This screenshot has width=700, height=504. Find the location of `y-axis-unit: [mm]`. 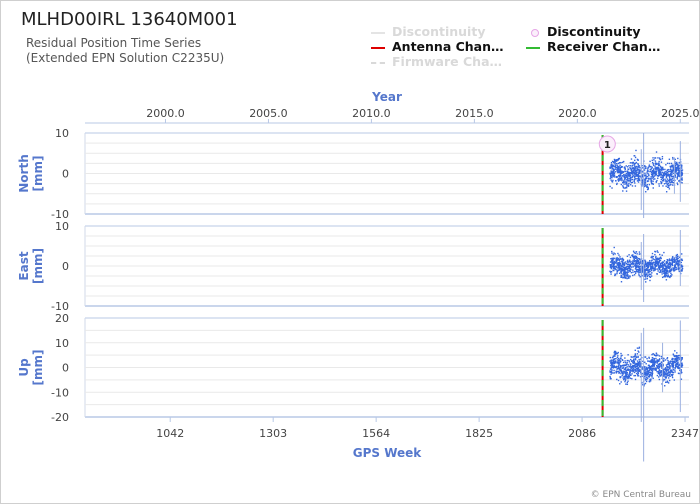

y-axis-unit: [mm] is located at coordinates (38, 368).